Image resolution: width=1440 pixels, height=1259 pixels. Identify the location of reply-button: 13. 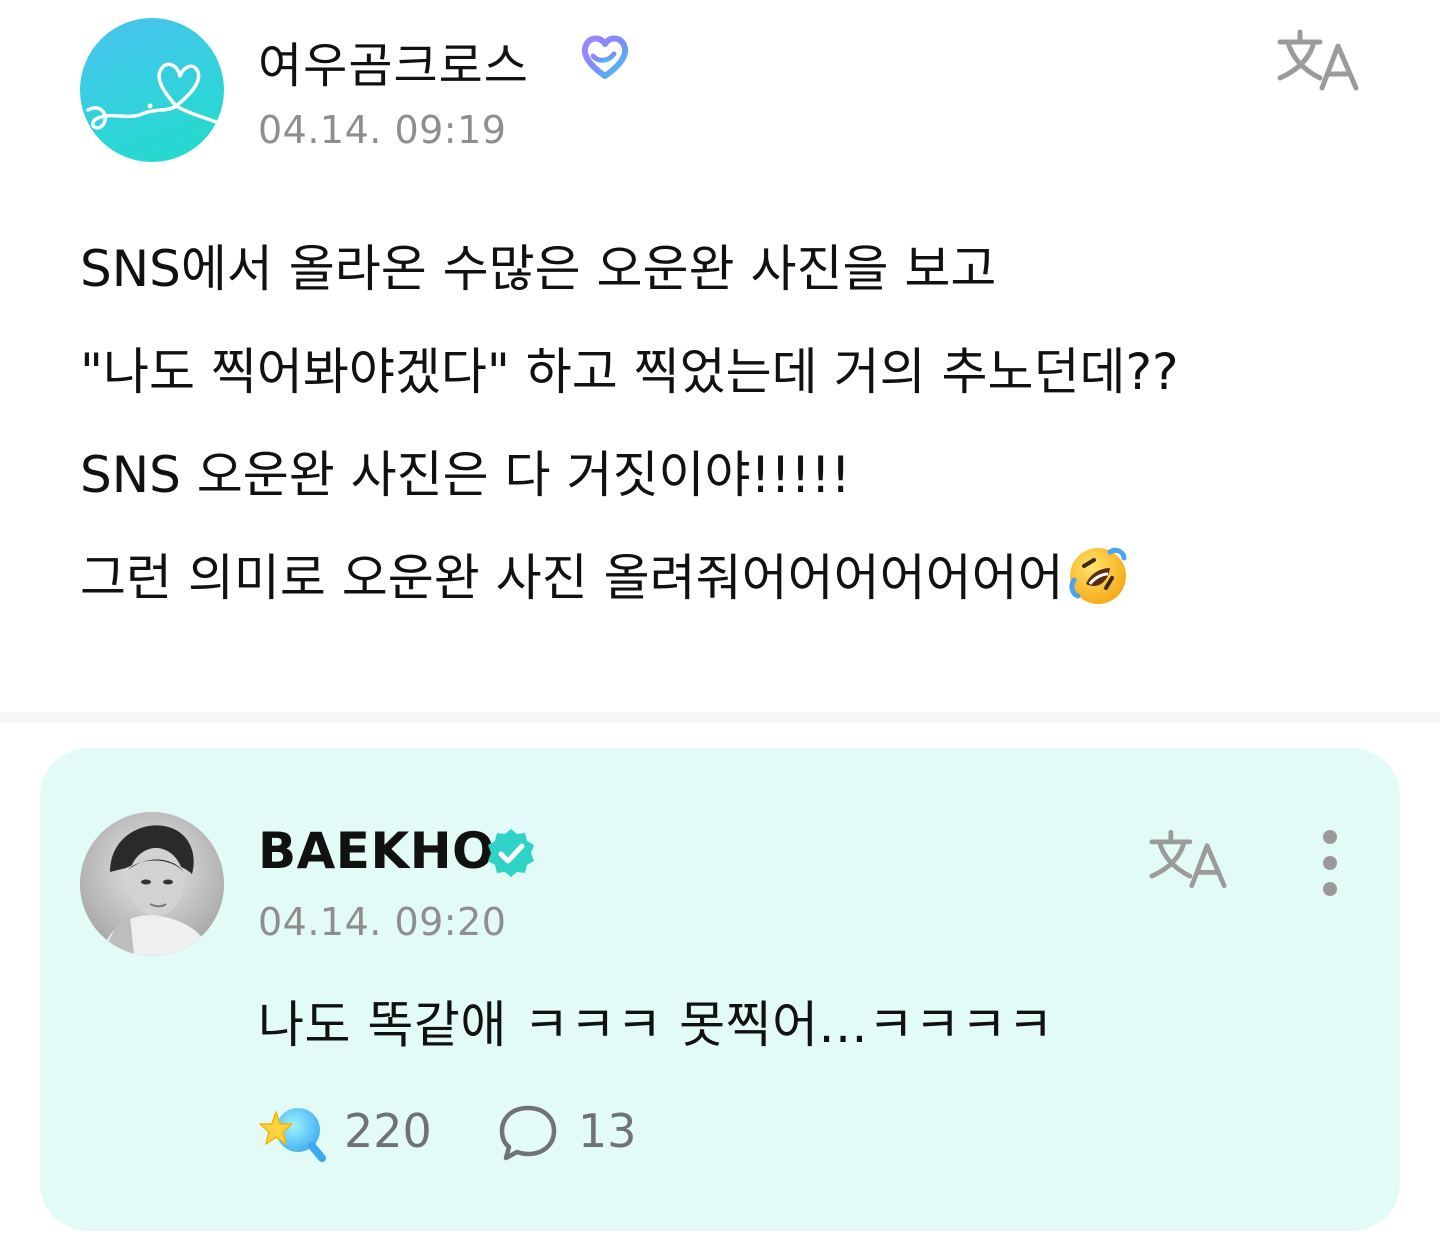
(573, 1132).